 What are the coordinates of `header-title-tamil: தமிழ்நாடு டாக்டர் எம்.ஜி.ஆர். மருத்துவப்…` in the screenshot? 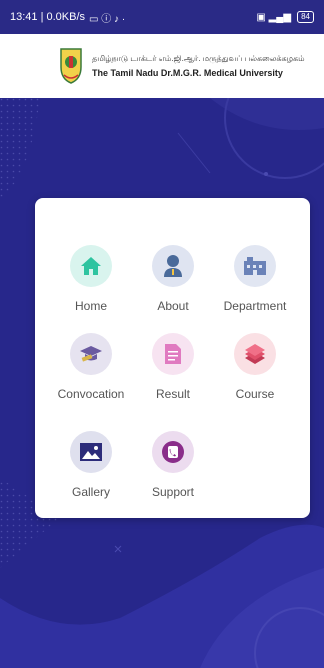 It's located at (198, 58).